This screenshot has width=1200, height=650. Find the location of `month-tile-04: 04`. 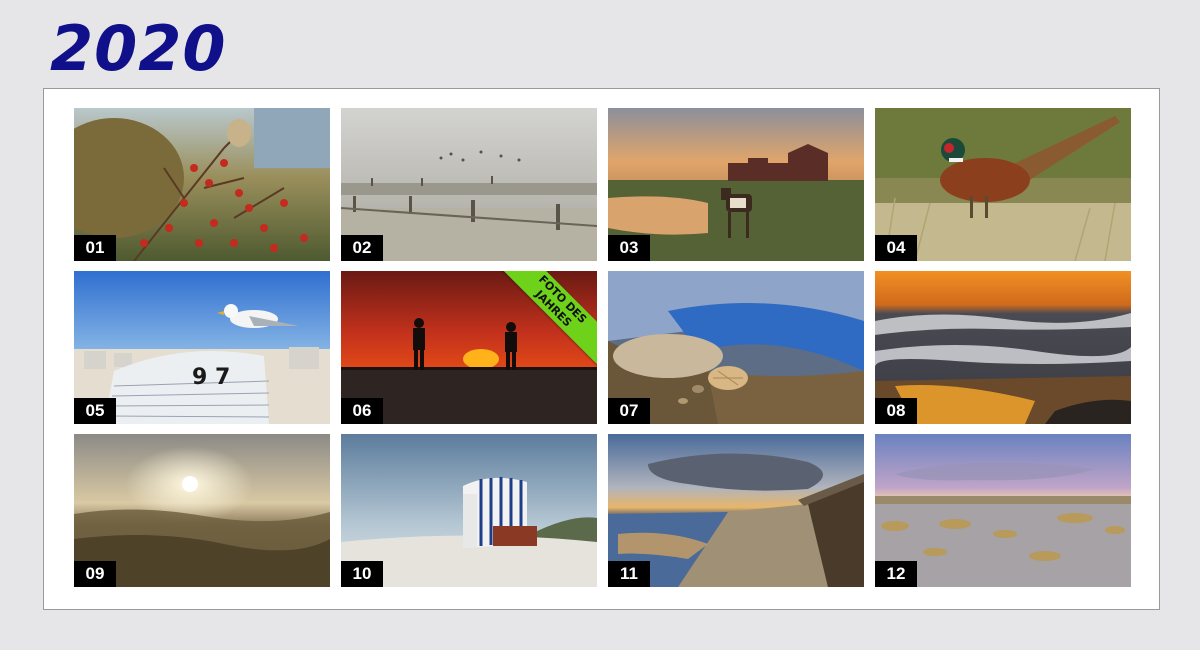

month-tile-04: 04 is located at coordinates (1003, 184).